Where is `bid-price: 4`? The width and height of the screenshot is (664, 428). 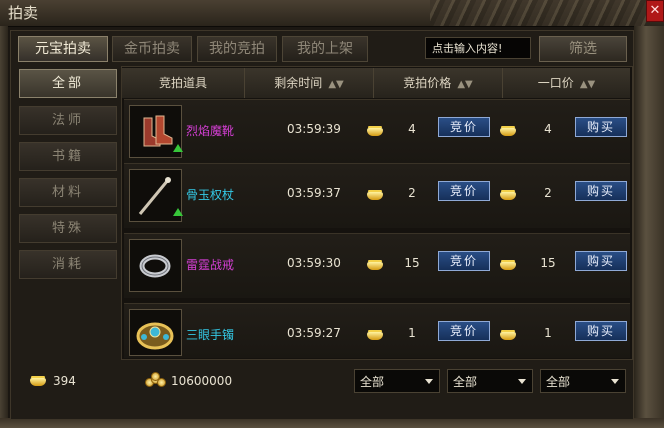 bid-price: 4 is located at coordinates (412, 129).